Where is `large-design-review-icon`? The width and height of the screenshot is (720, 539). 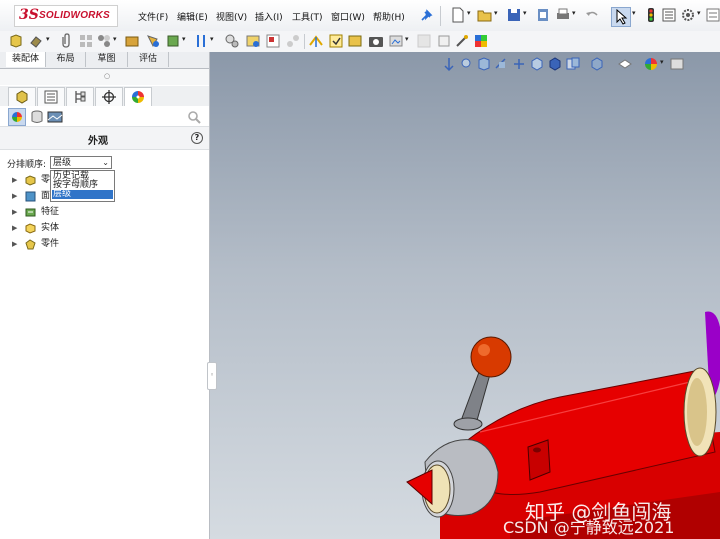
large-design-review-icon is located at coordinates (355, 41).